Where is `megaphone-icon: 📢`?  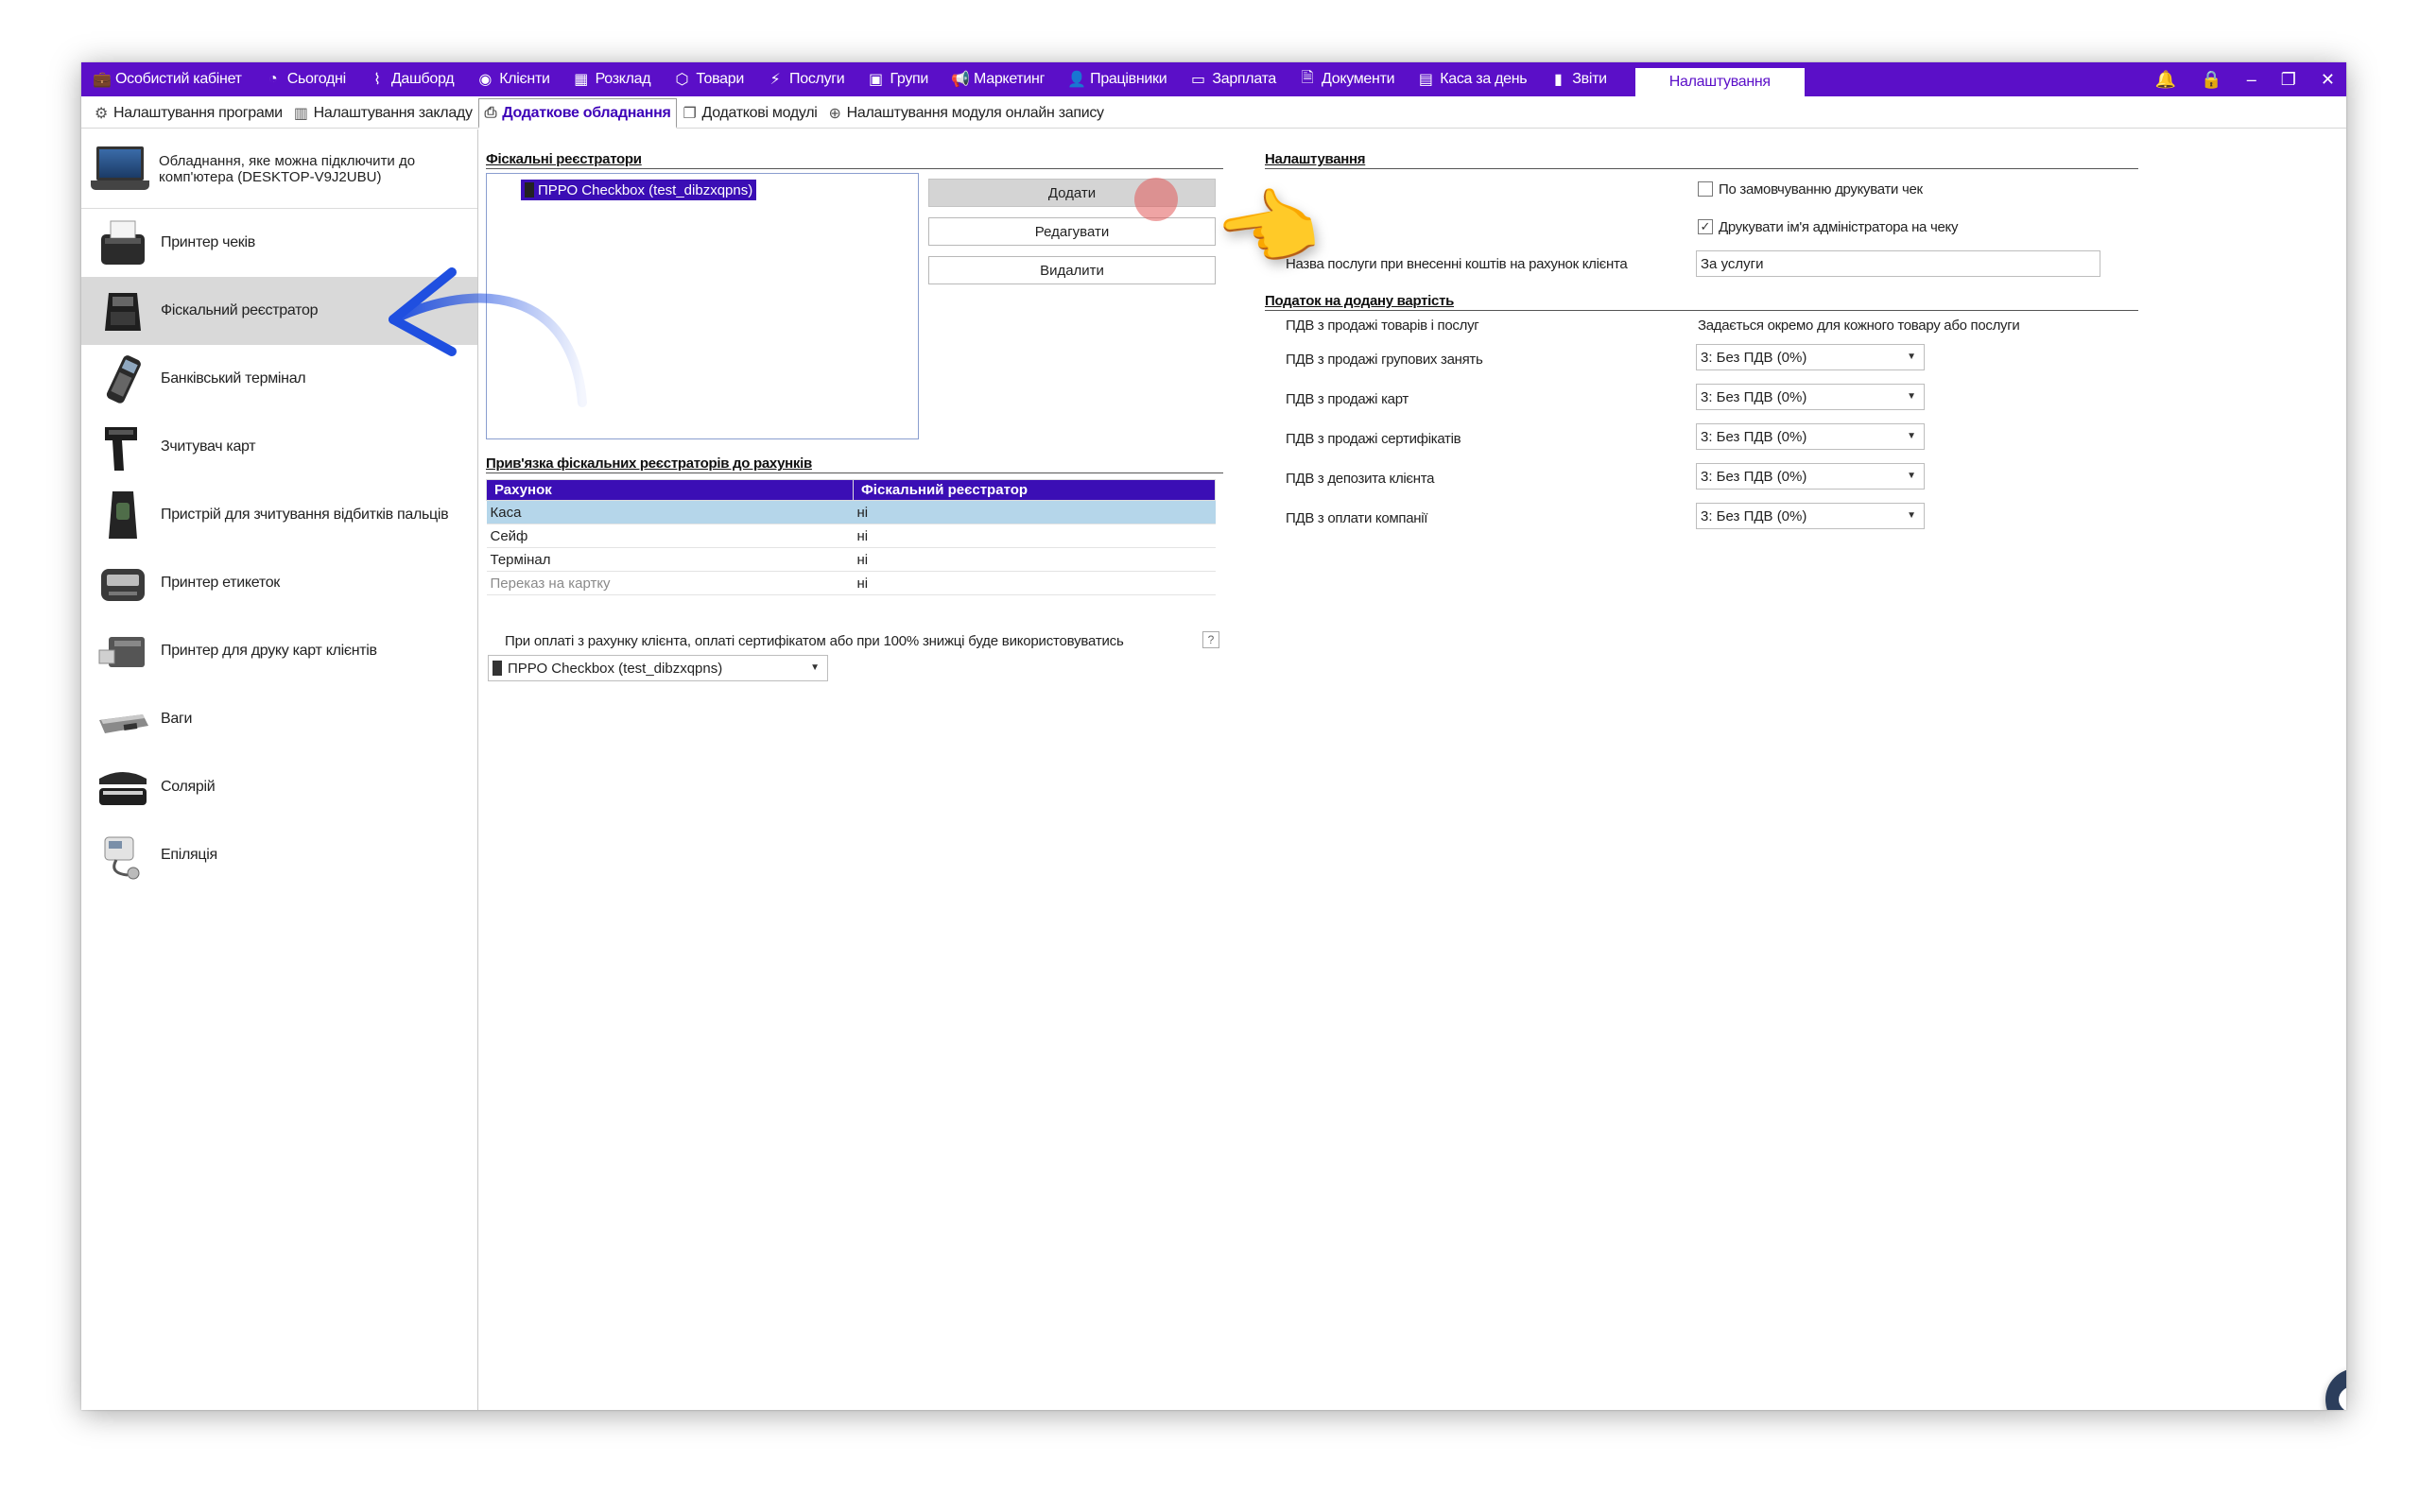 megaphone-icon: 📢 is located at coordinates (960, 80).